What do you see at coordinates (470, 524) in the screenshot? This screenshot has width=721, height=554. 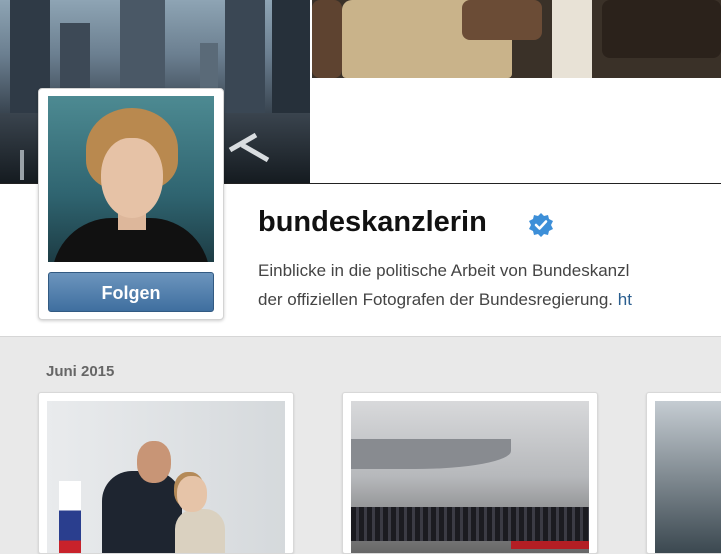 I see `crowd-shape` at bounding box center [470, 524].